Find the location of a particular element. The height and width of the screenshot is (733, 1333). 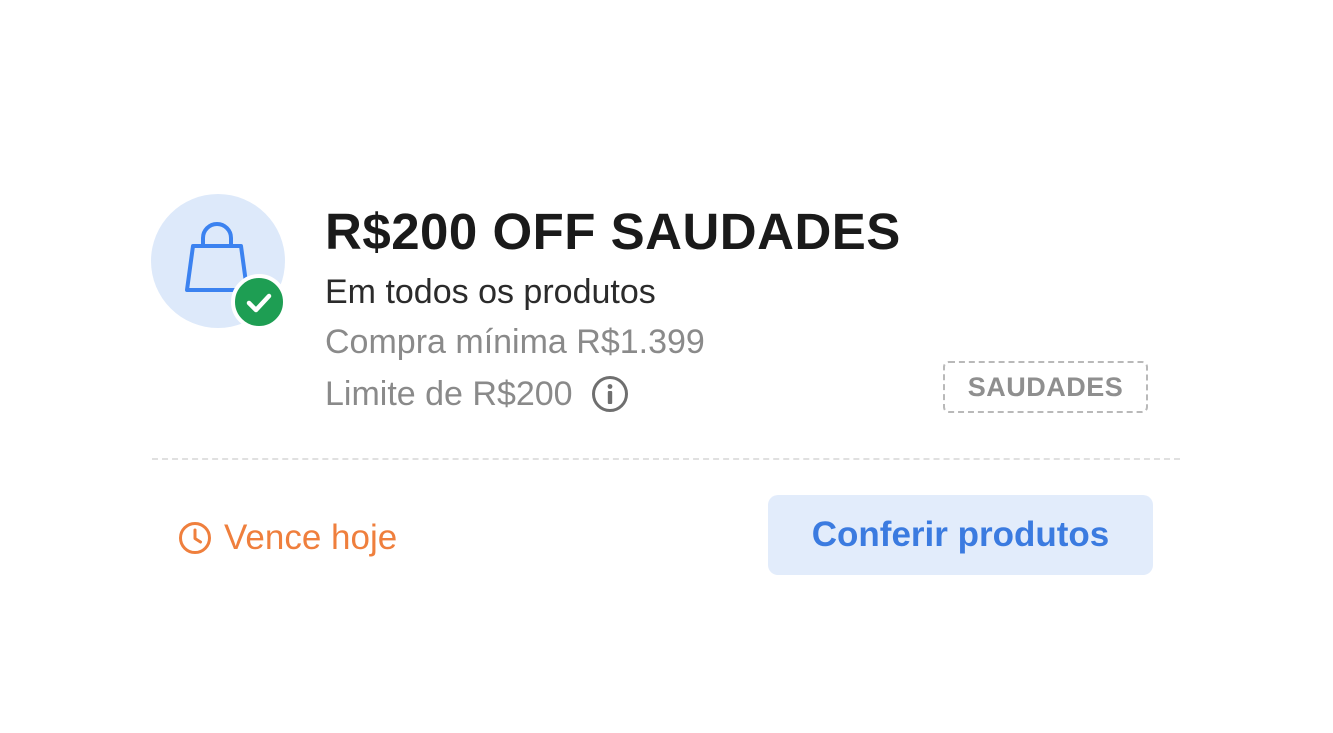

coupon-code: SAUDADES is located at coordinates (1045, 386).